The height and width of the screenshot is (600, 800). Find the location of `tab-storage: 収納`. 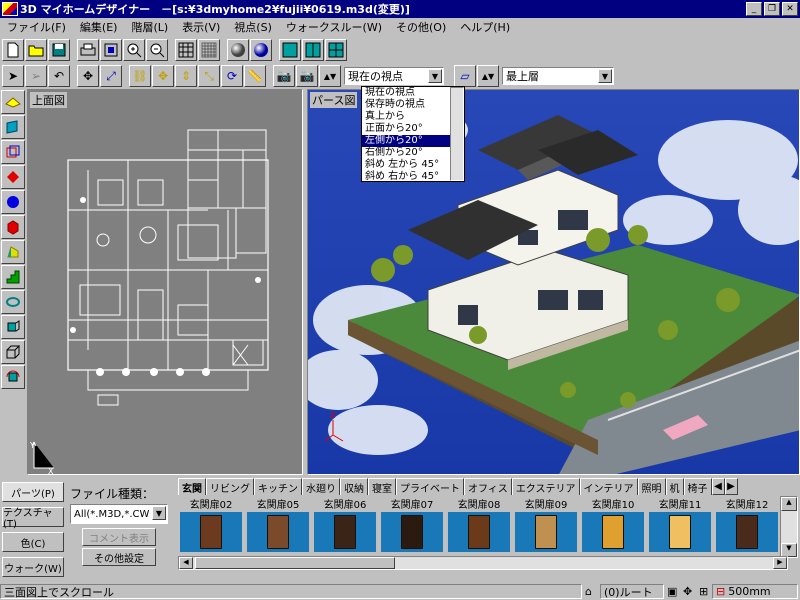

tab-storage: 収納 is located at coordinates (354, 486).